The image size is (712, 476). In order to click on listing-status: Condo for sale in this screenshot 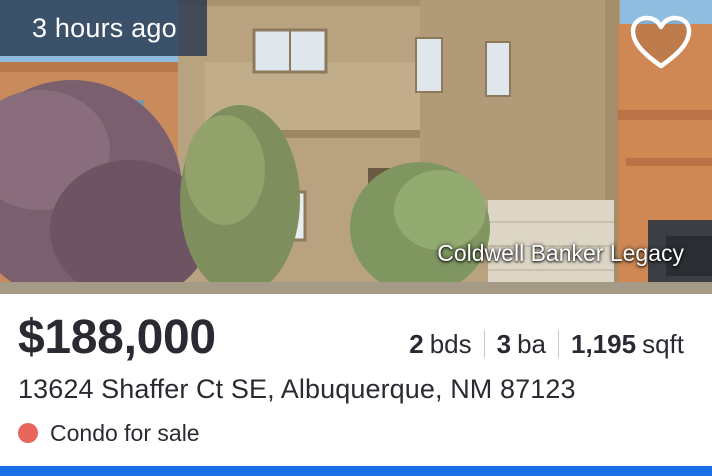, I will do `click(109, 433)`.